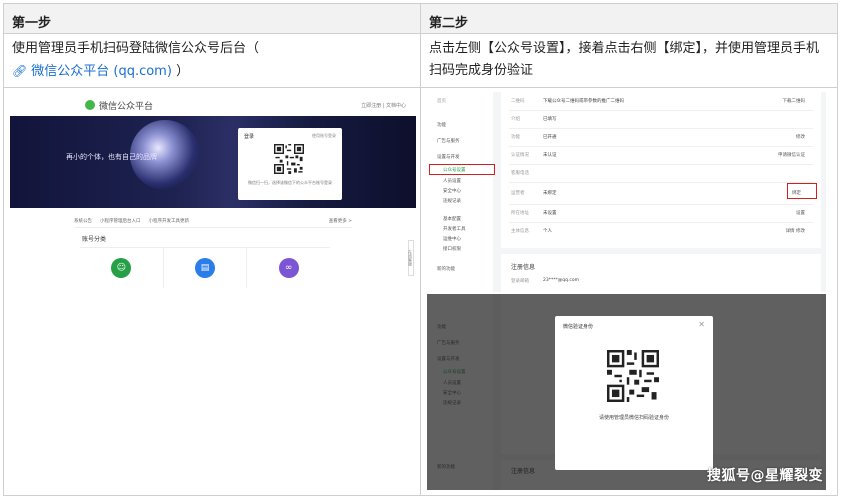 The image size is (841, 500). What do you see at coordinates (550, 213) in the screenshot?
I see `row-value-address: 未设置` at bounding box center [550, 213].